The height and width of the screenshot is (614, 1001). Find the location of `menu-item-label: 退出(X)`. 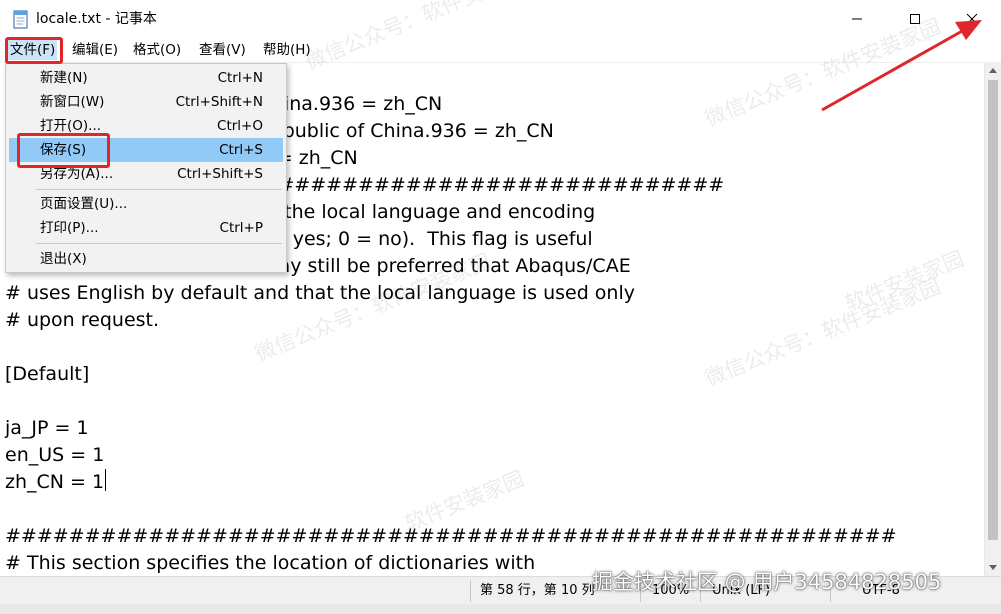

menu-item-label: 退出(X) is located at coordinates (63, 259).